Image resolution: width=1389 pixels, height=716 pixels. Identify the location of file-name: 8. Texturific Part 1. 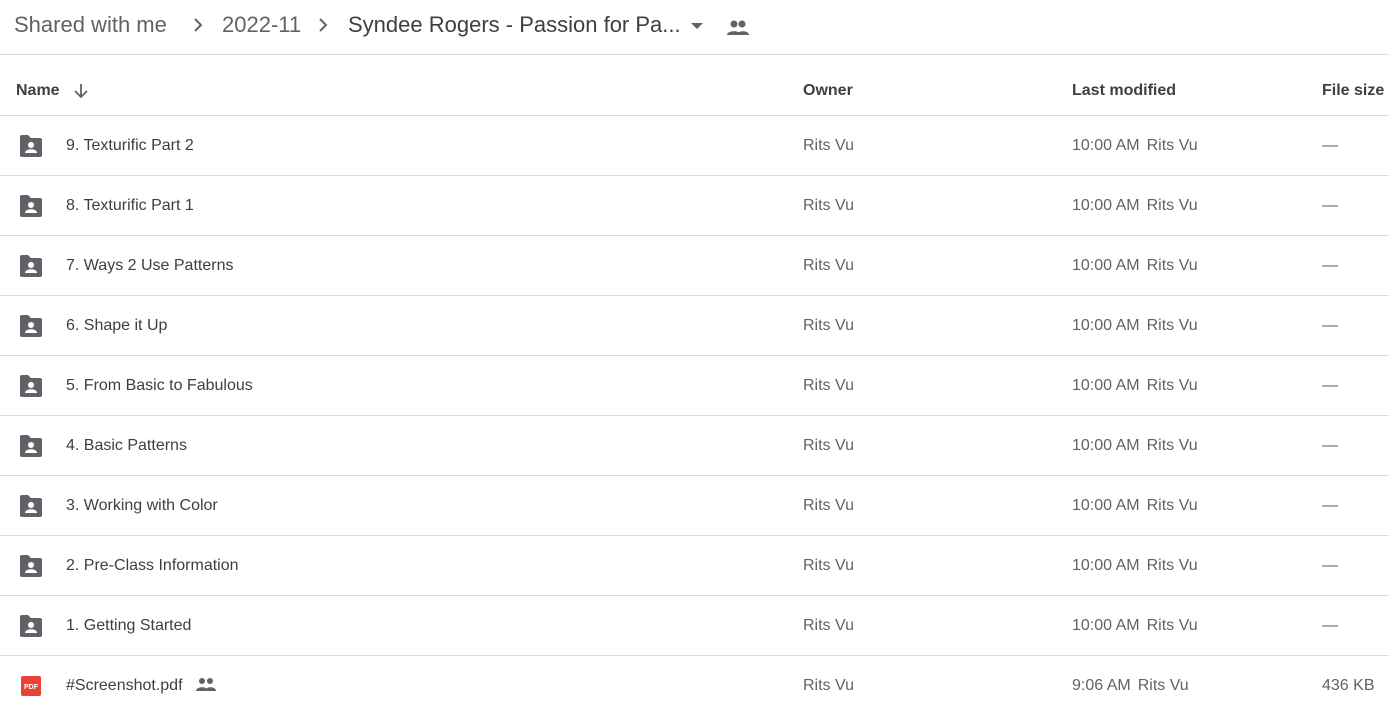
(130, 206).